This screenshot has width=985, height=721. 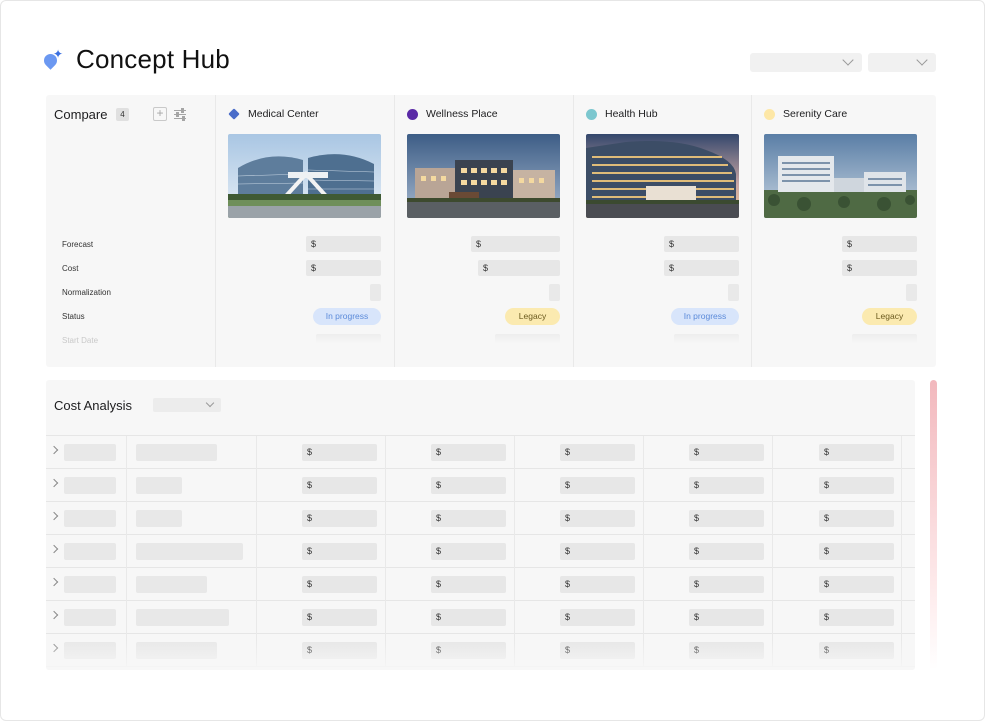 I want to click on concept-name: Medical Center, so click(x=283, y=114).